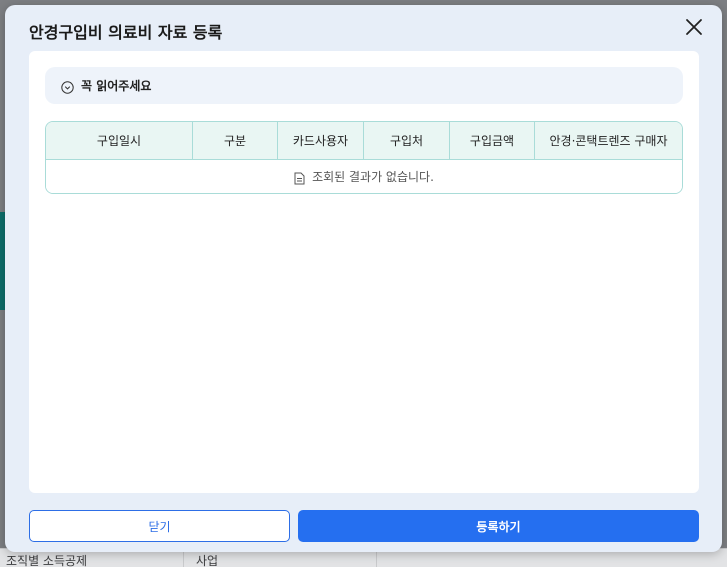  Describe the element at coordinates (235, 140) in the screenshot. I see `column-header-category: 구분` at that location.